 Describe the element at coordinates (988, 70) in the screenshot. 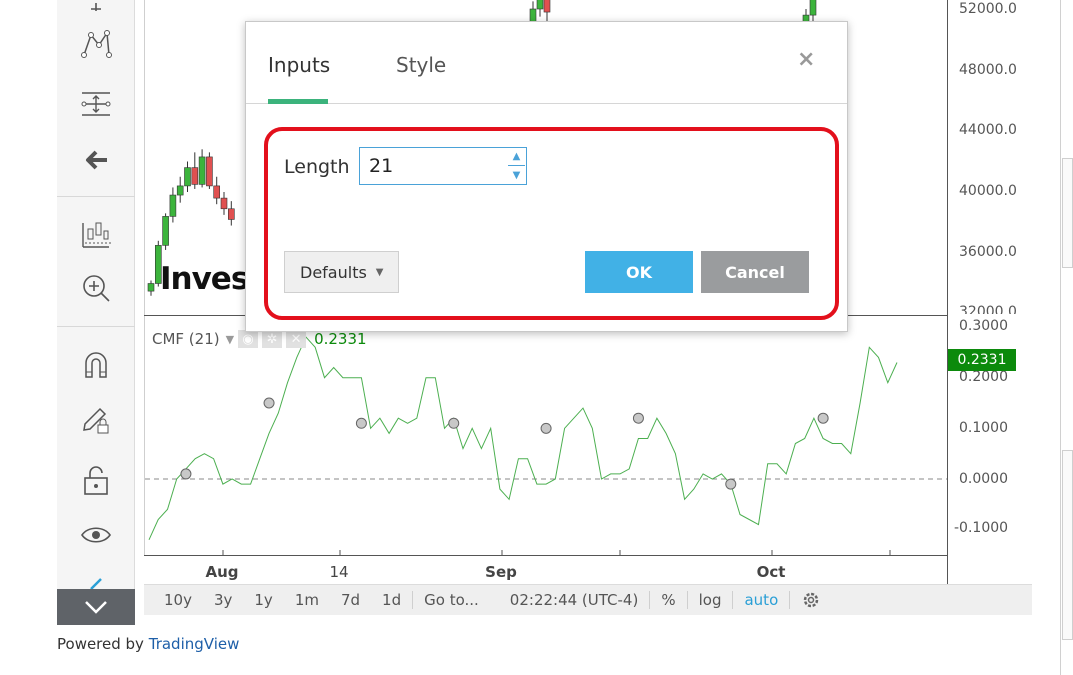

I see `price-tick: 48000.0` at that location.